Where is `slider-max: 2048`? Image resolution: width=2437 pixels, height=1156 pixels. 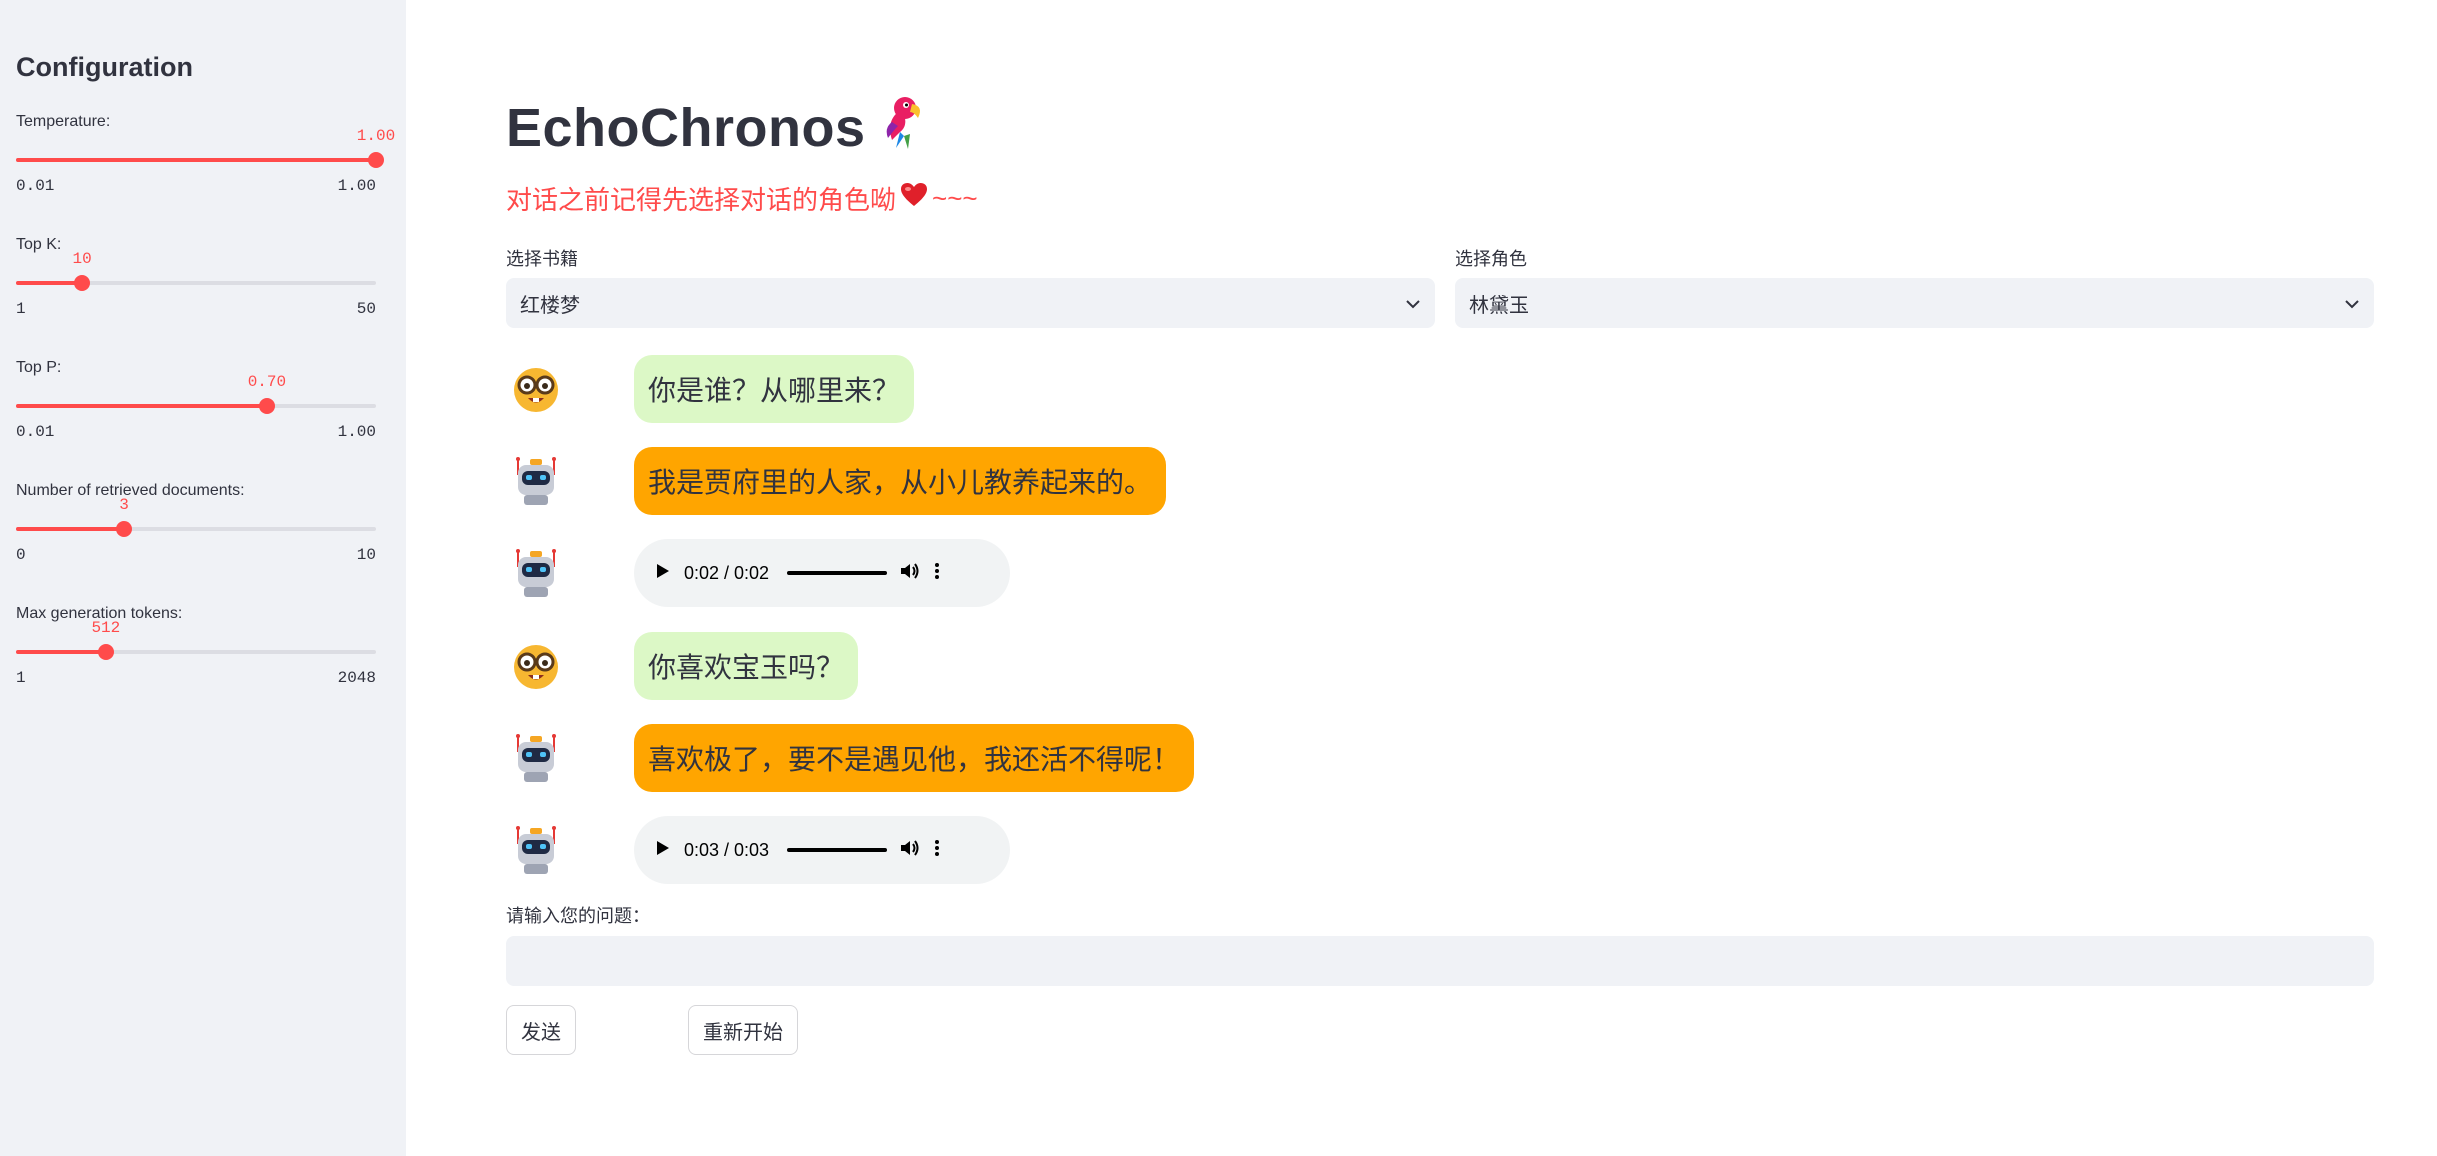 slider-max: 2048 is located at coordinates (356, 678).